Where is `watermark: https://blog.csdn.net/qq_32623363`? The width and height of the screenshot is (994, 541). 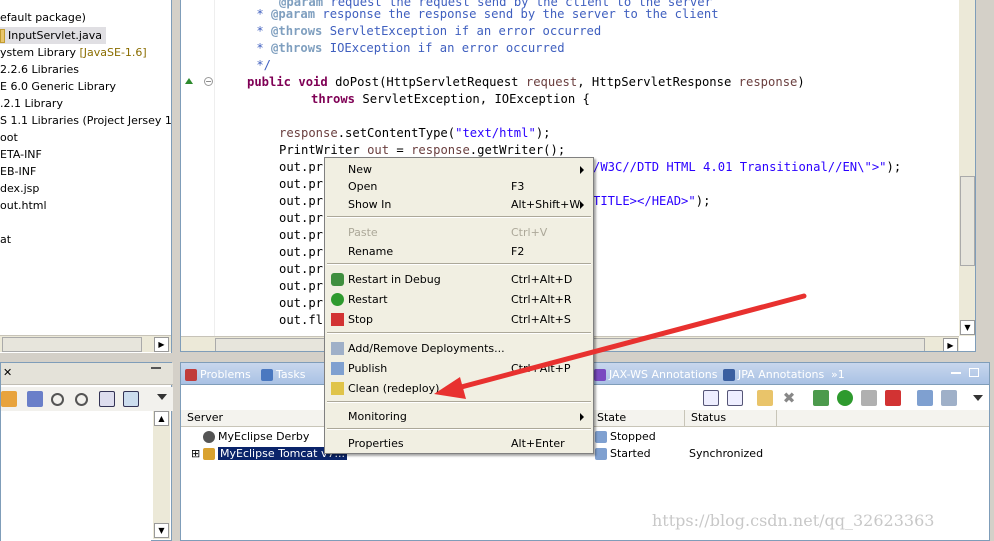
watermark: https://blog.csdn.net/qq_32623363 is located at coordinates (793, 520).